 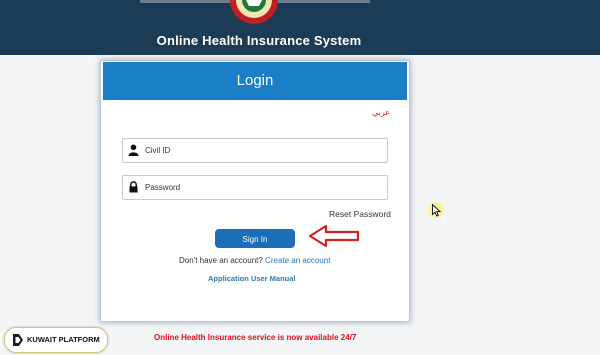 What do you see at coordinates (255, 238) in the screenshot?
I see `sign-in-button: Sign In` at bounding box center [255, 238].